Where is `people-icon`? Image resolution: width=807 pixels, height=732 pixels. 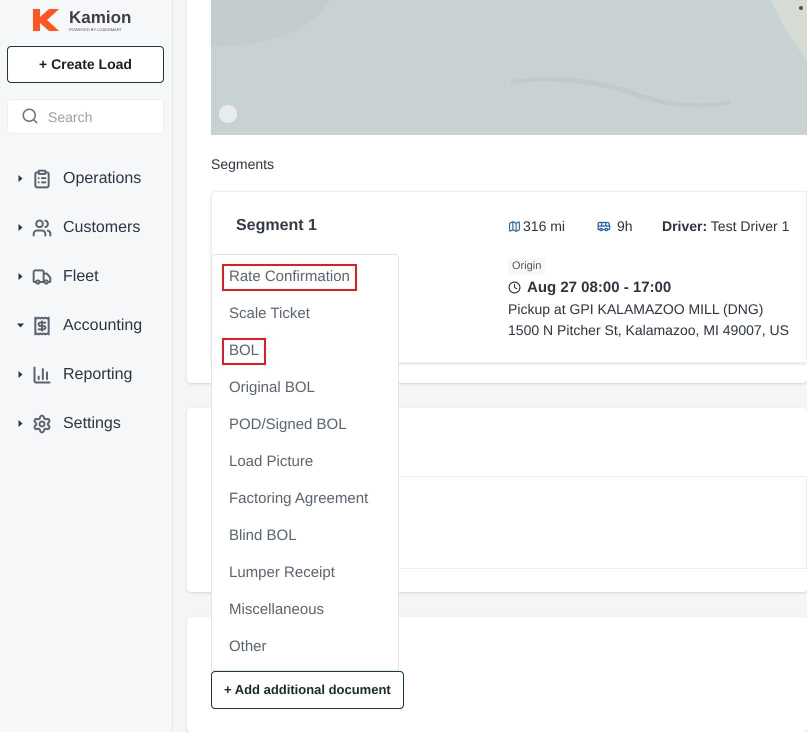
people-icon is located at coordinates (42, 228).